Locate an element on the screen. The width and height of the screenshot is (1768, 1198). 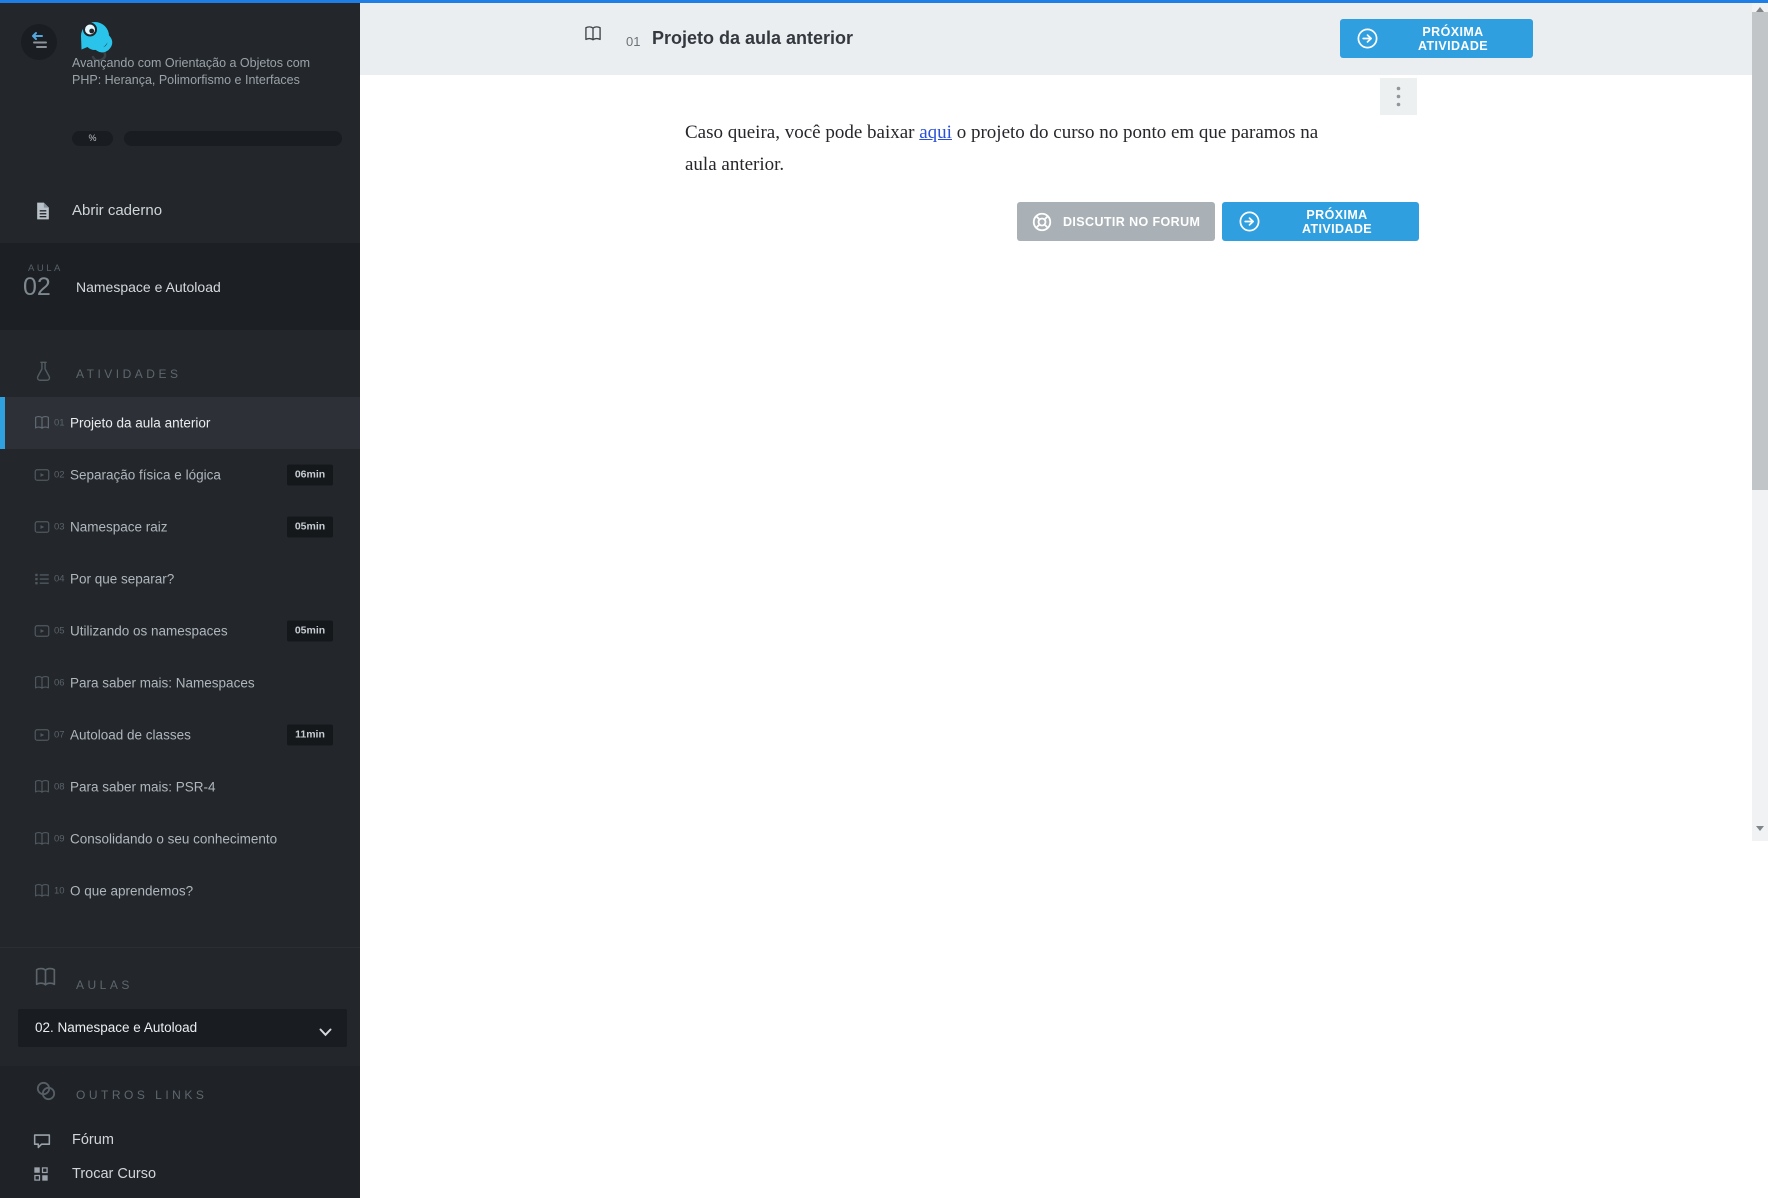
scrollbar-thumb is located at coordinates (1760, 251).